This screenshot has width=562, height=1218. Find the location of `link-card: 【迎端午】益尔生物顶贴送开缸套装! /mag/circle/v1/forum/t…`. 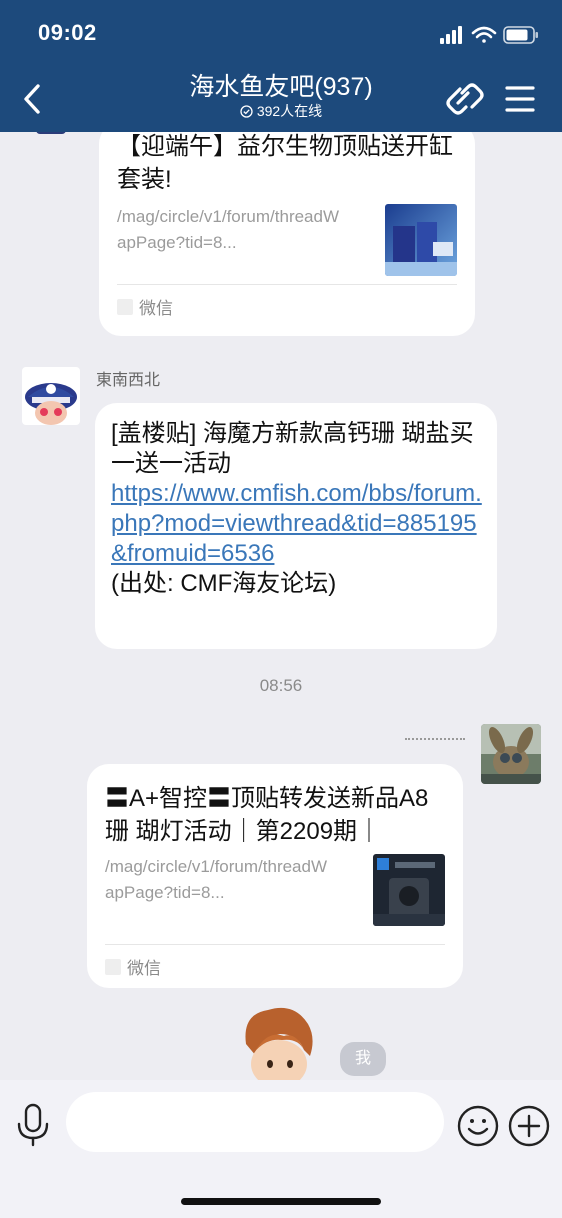

link-card: 【迎端午】益尔生物顶贴送开缸套装! /mag/circle/v1/forum/t… is located at coordinates (287, 234).